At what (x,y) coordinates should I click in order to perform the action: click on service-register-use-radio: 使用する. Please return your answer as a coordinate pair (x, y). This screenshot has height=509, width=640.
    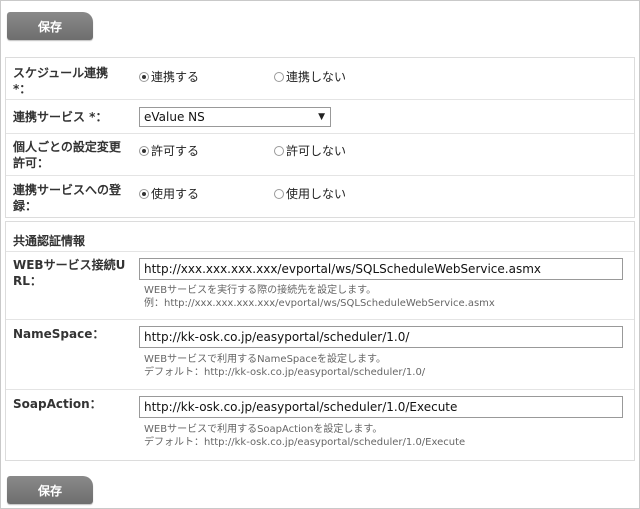
    Looking at the image, I should click on (169, 193).